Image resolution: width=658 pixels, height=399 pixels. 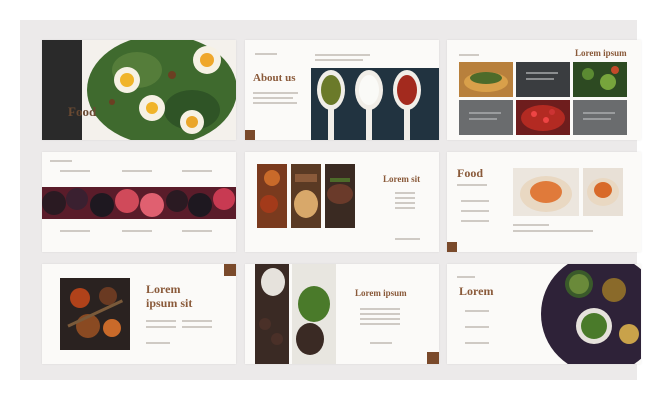 I want to click on spices-photo, so click(x=95, y=314).